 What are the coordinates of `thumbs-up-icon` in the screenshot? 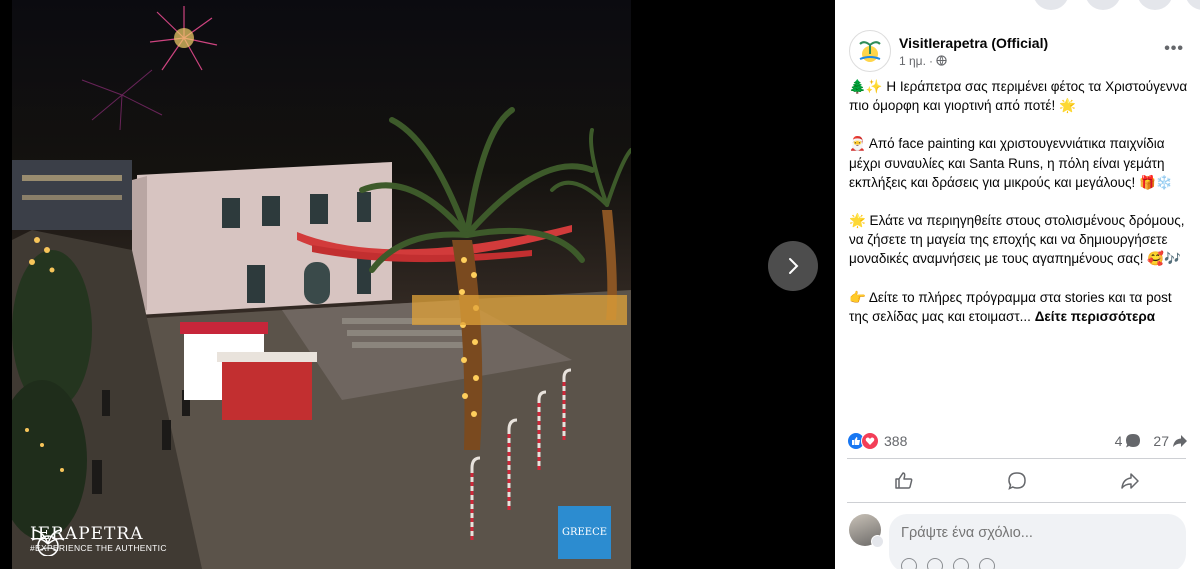 It's located at (903, 480).